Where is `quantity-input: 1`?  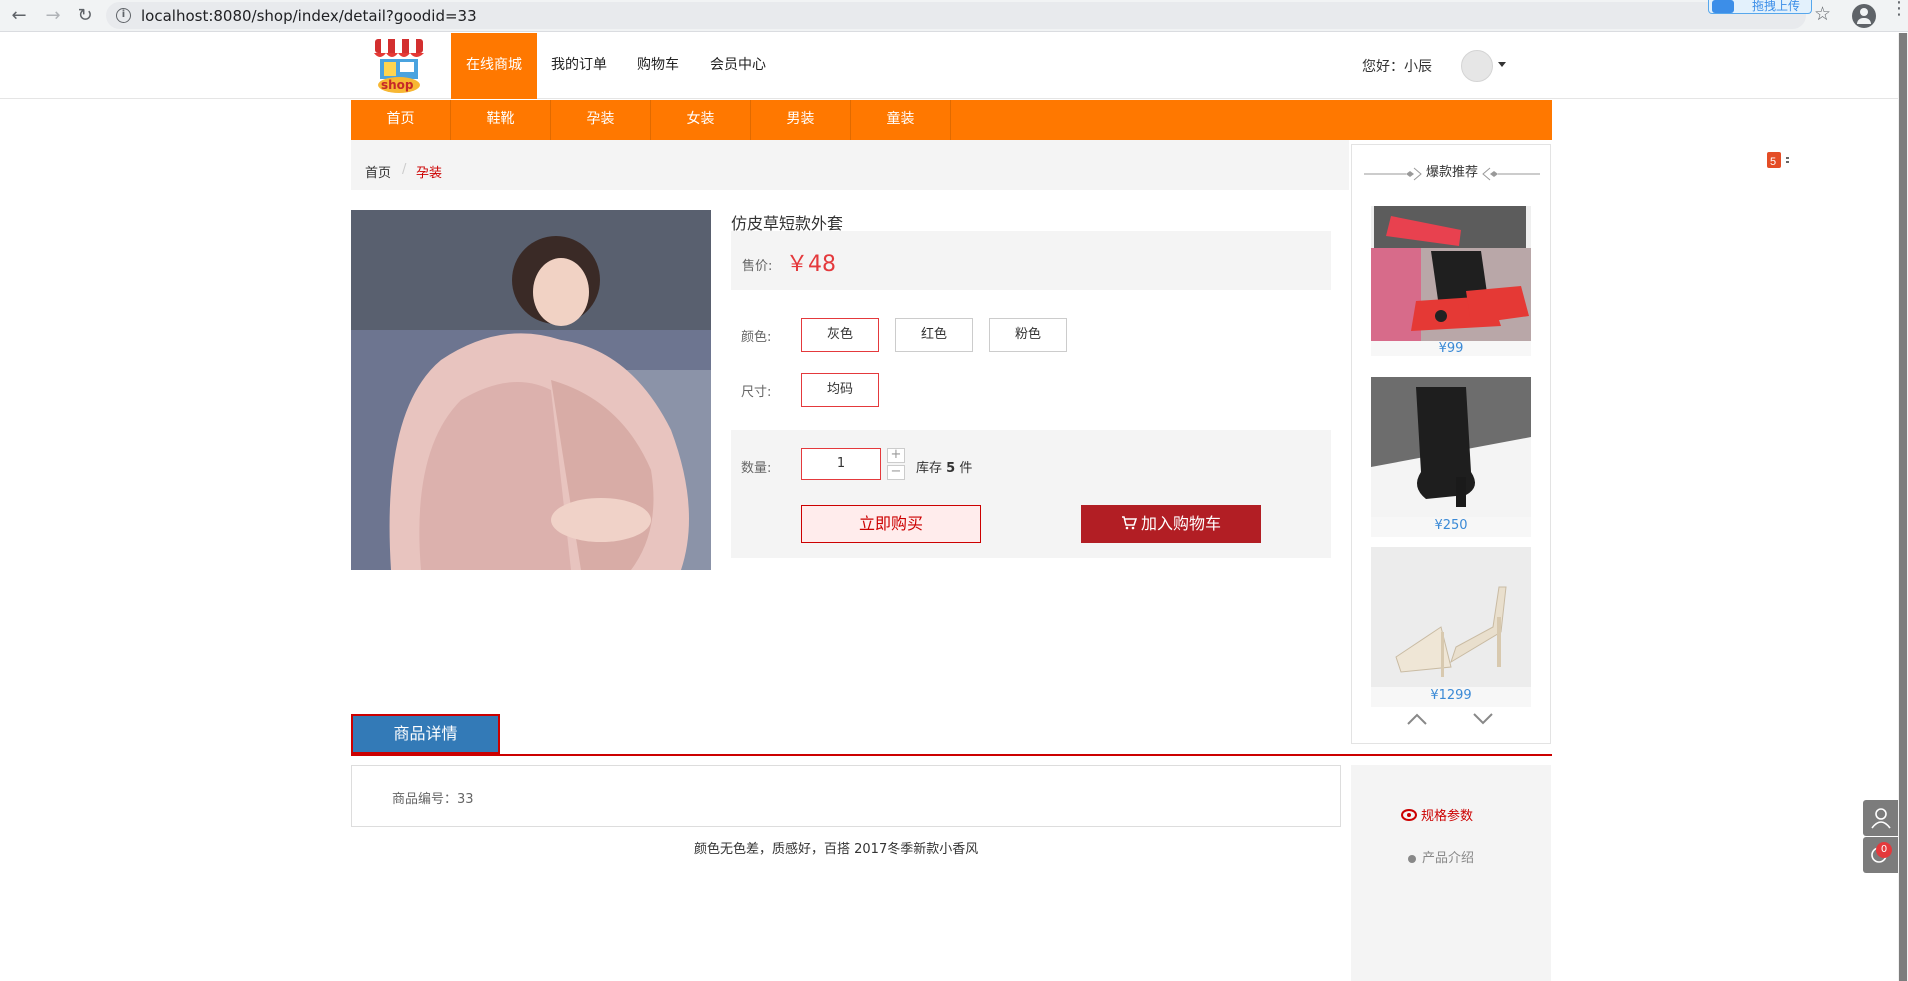 quantity-input: 1 is located at coordinates (841, 464).